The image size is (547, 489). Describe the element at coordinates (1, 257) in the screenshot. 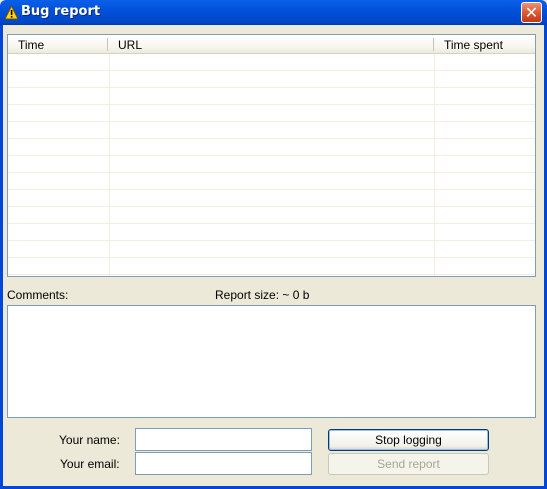

I see `window-frame-left` at that location.